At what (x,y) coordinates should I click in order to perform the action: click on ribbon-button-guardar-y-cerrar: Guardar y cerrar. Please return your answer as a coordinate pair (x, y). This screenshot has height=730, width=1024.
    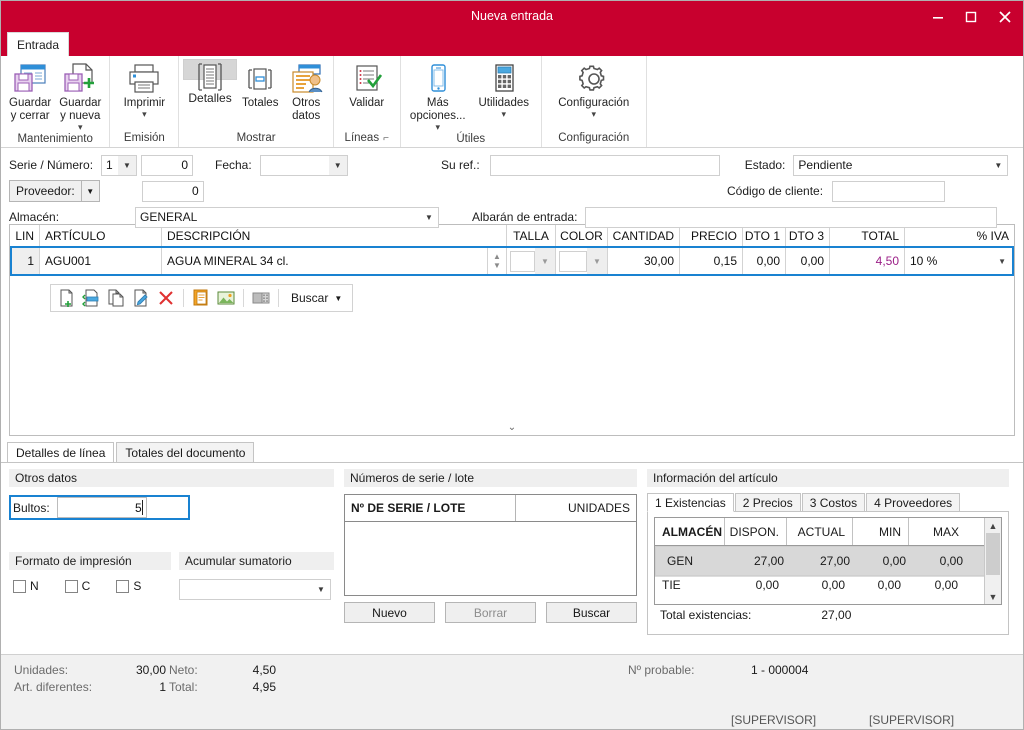
    Looking at the image, I should click on (30, 91).